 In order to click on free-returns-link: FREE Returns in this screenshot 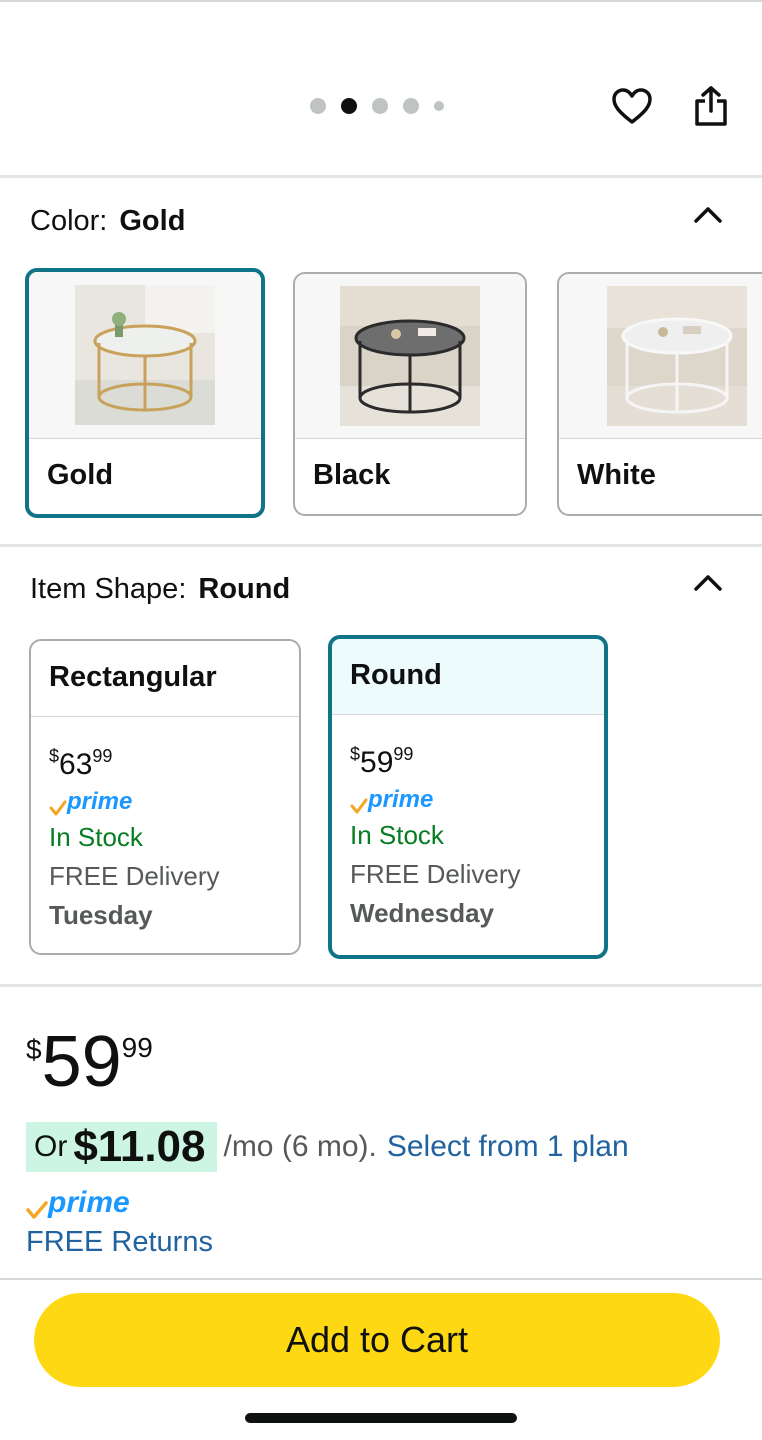, I will do `click(119, 1242)`.